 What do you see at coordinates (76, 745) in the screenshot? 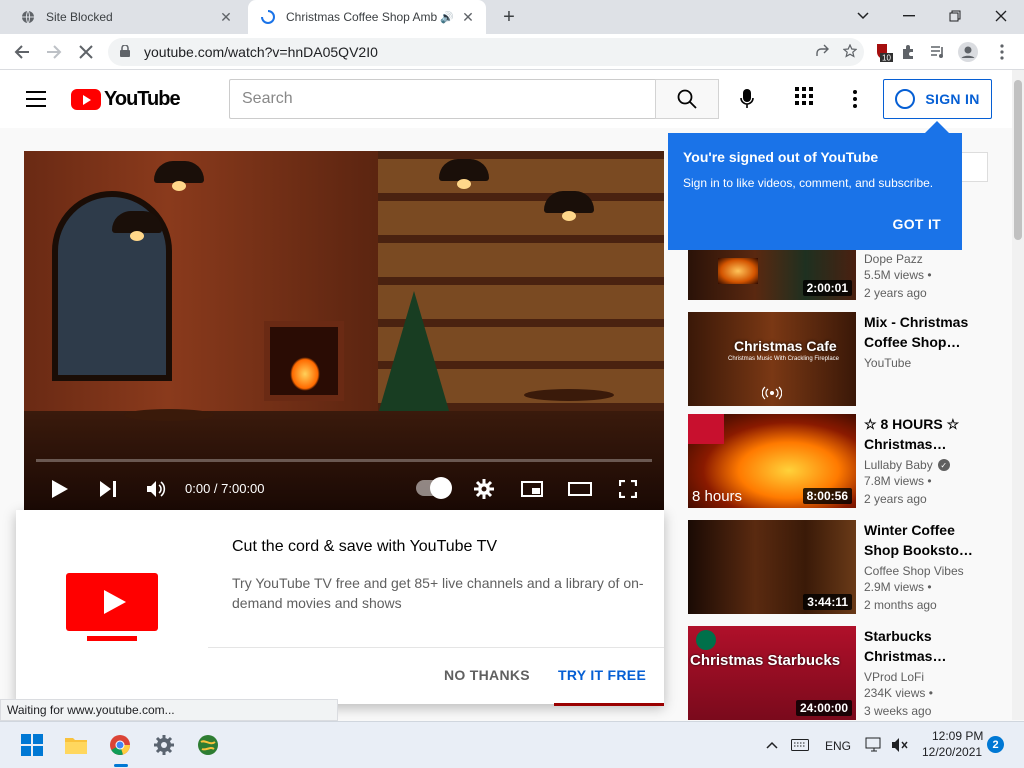
I see `file-explorer-icon` at bounding box center [76, 745].